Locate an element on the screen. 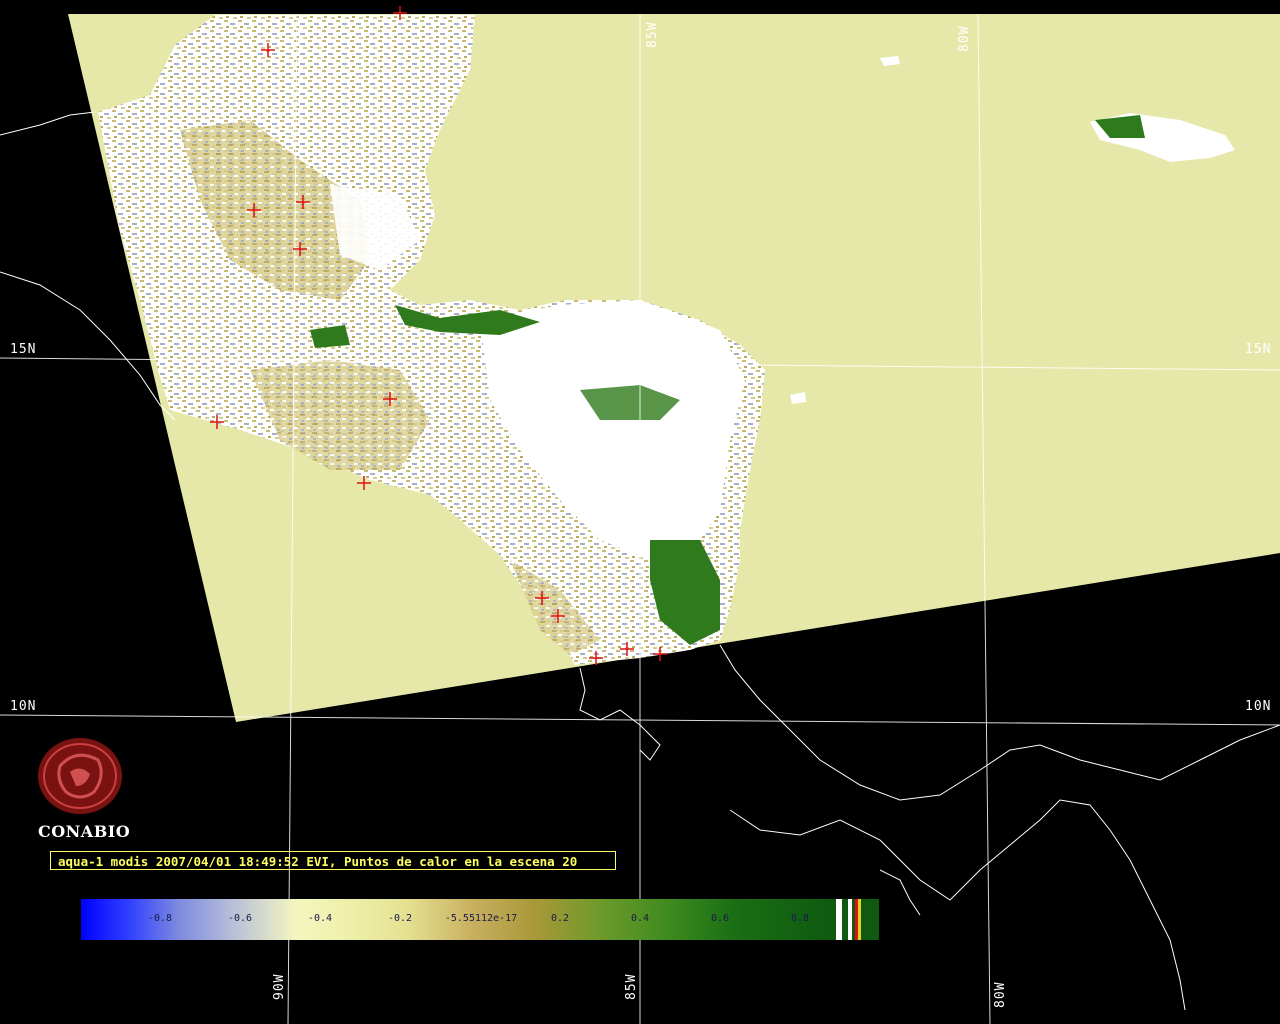  colorbar-tick: -0.4 is located at coordinates (320, 918).